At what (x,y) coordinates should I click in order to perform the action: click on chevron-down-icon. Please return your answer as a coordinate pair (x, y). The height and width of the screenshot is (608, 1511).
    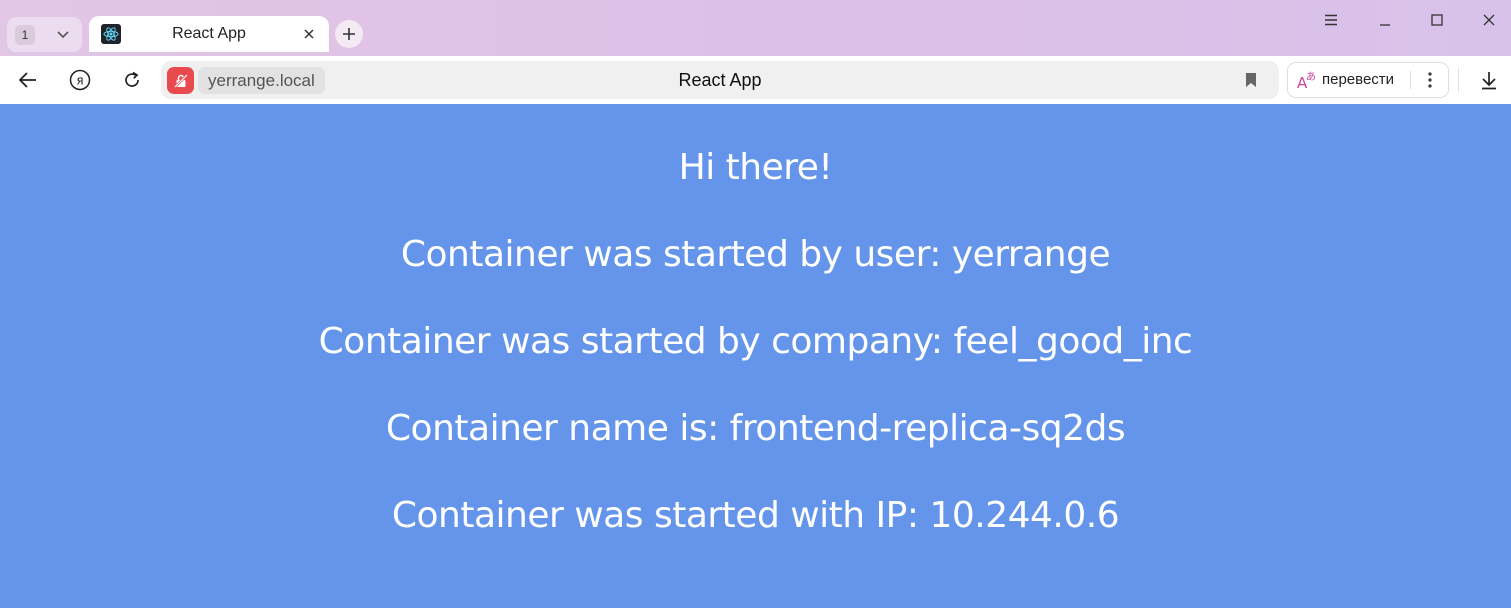
    Looking at the image, I should click on (63, 35).